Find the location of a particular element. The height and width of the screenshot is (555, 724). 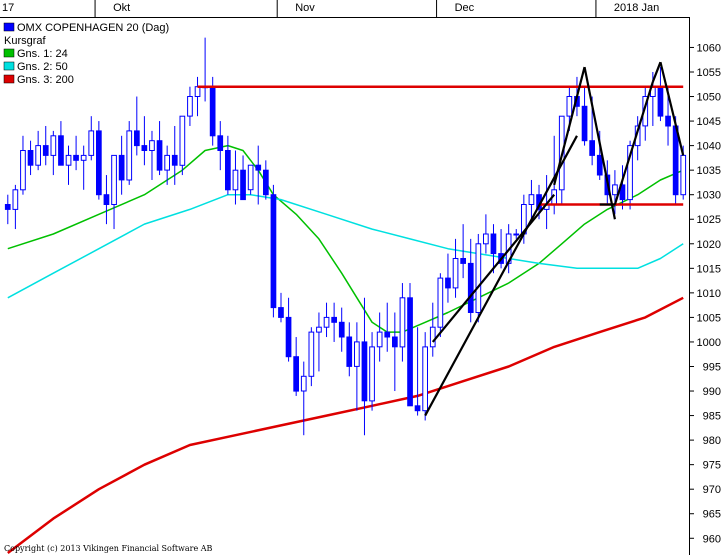

y-tick-label: 1060 is located at coordinates (709, 48).